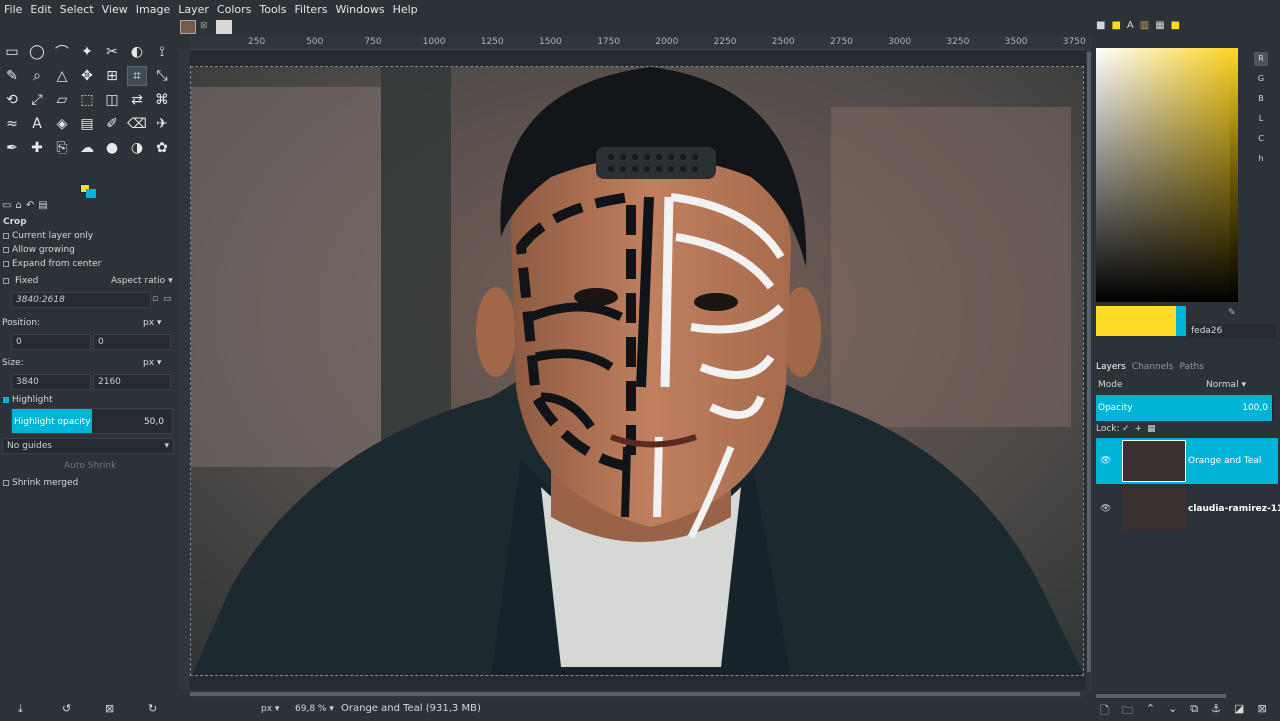 This screenshot has width=1280, height=721. I want to click on portrait-icon: ▫, so click(155, 299).